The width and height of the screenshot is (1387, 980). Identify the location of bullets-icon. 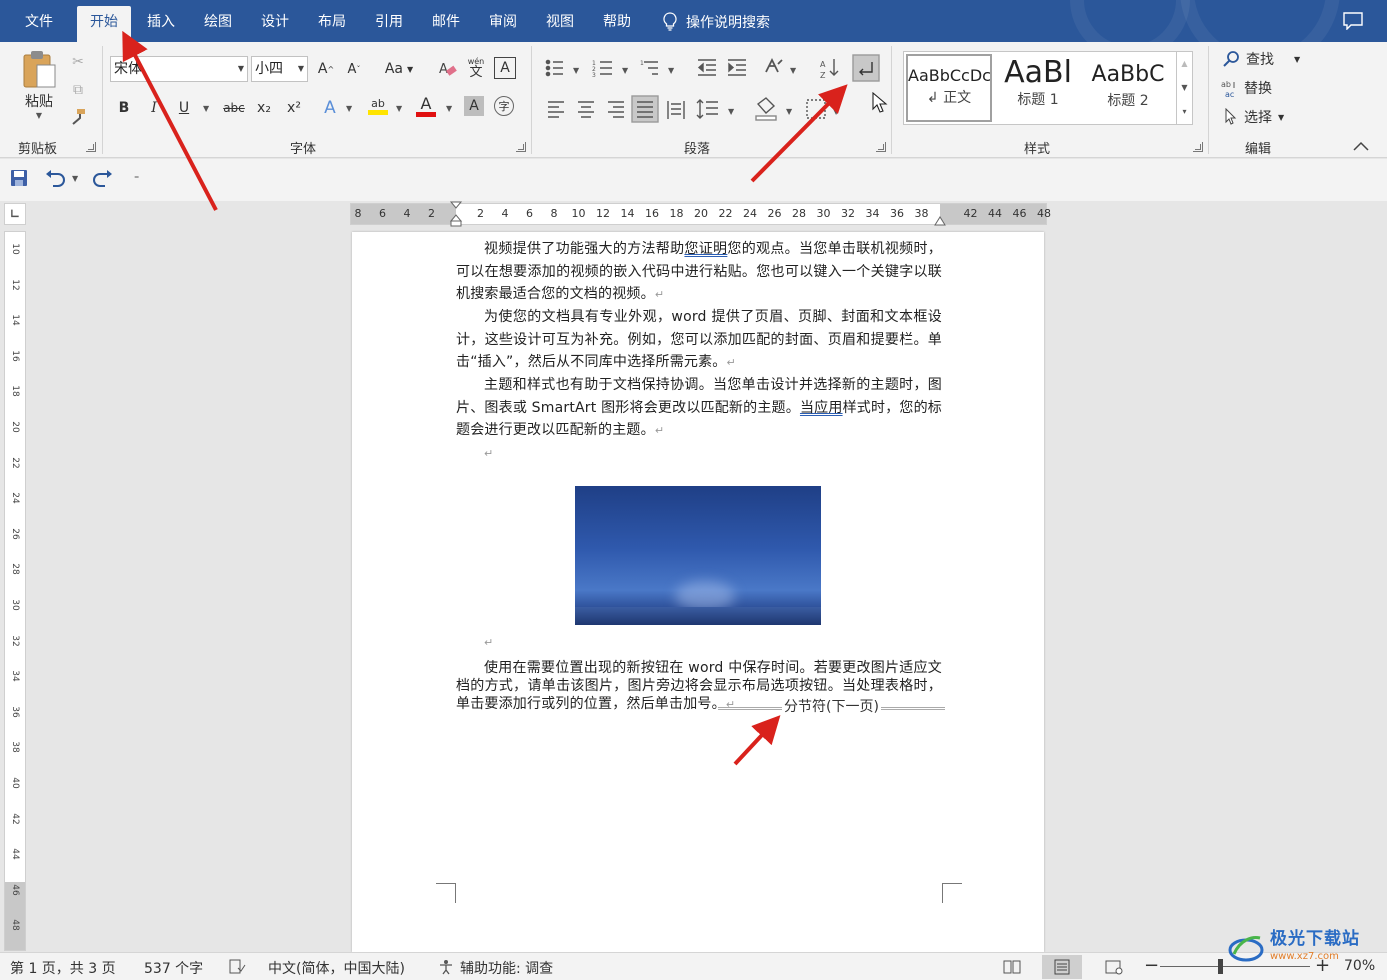
(554, 68).